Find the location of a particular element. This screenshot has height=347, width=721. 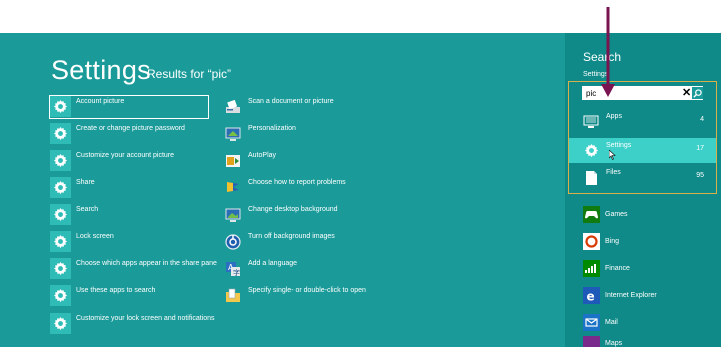

scope-label: Files is located at coordinates (613, 172).